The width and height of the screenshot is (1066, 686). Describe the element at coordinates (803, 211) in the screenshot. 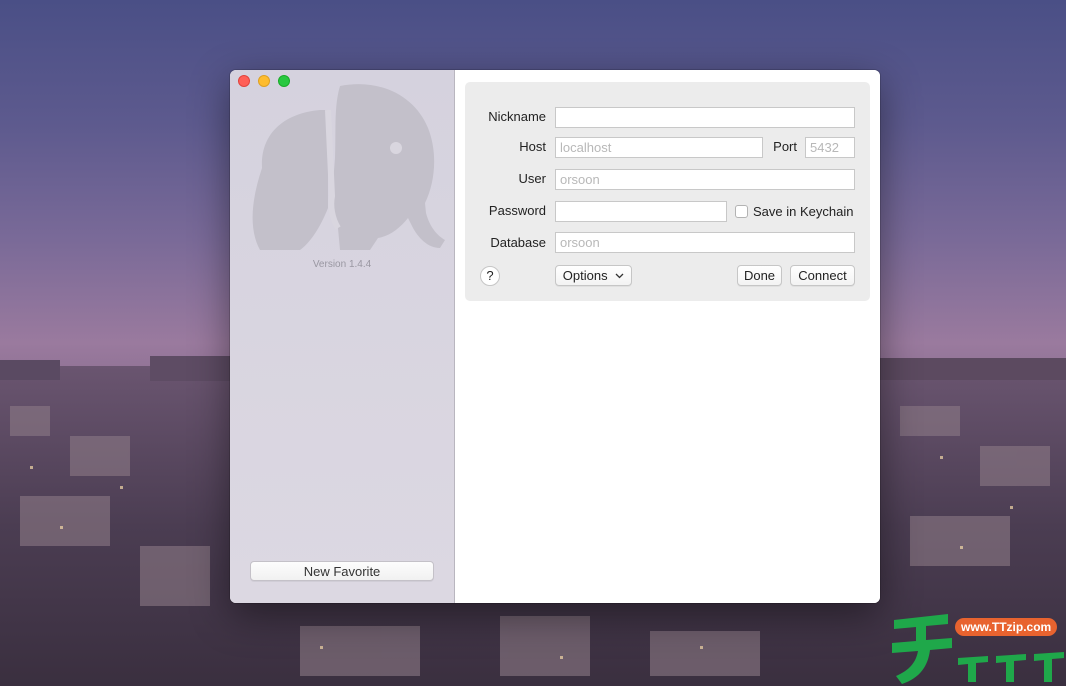

I see `save-in-keychain-label: Save in Keychain` at that location.